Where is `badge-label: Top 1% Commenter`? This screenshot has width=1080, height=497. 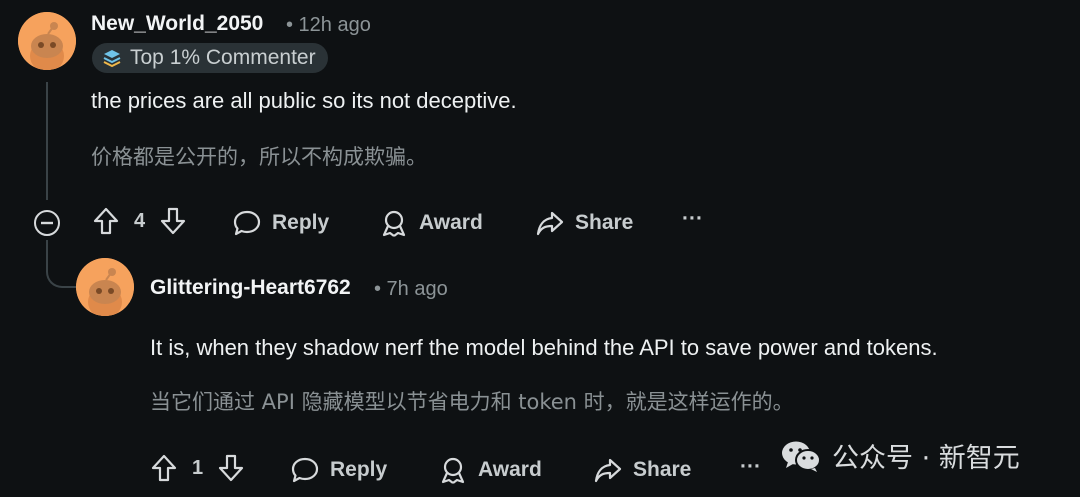 badge-label: Top 1% Commenter is located at coordinates (223, 57).